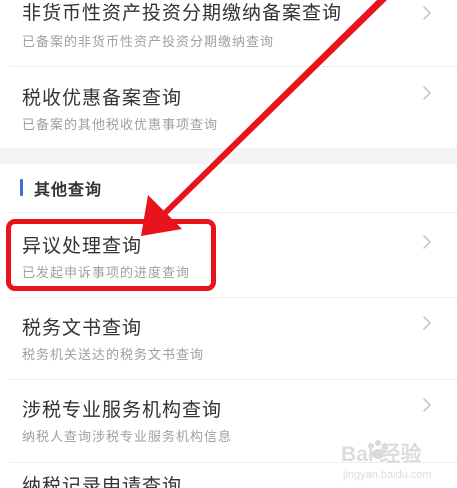 This screenshot has height=488, width=457. I want to click on section-gap, so click(228, 156).